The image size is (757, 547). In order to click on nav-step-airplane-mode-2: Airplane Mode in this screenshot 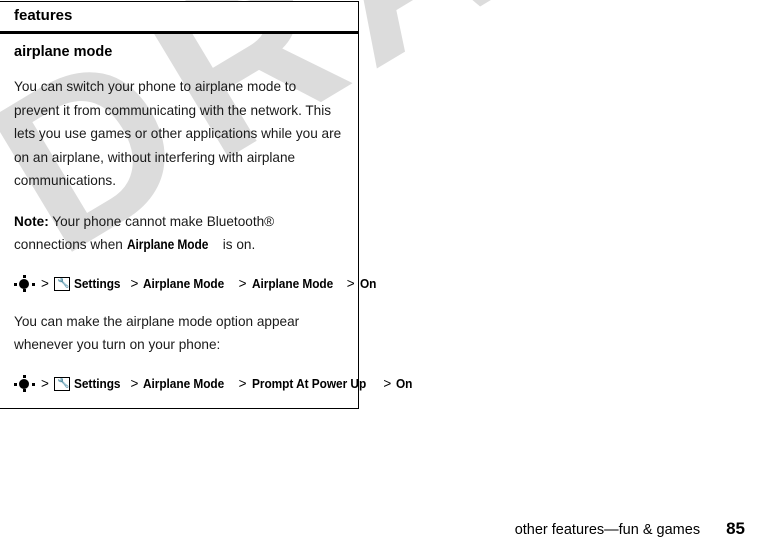, I will do `click(292, 283)`.